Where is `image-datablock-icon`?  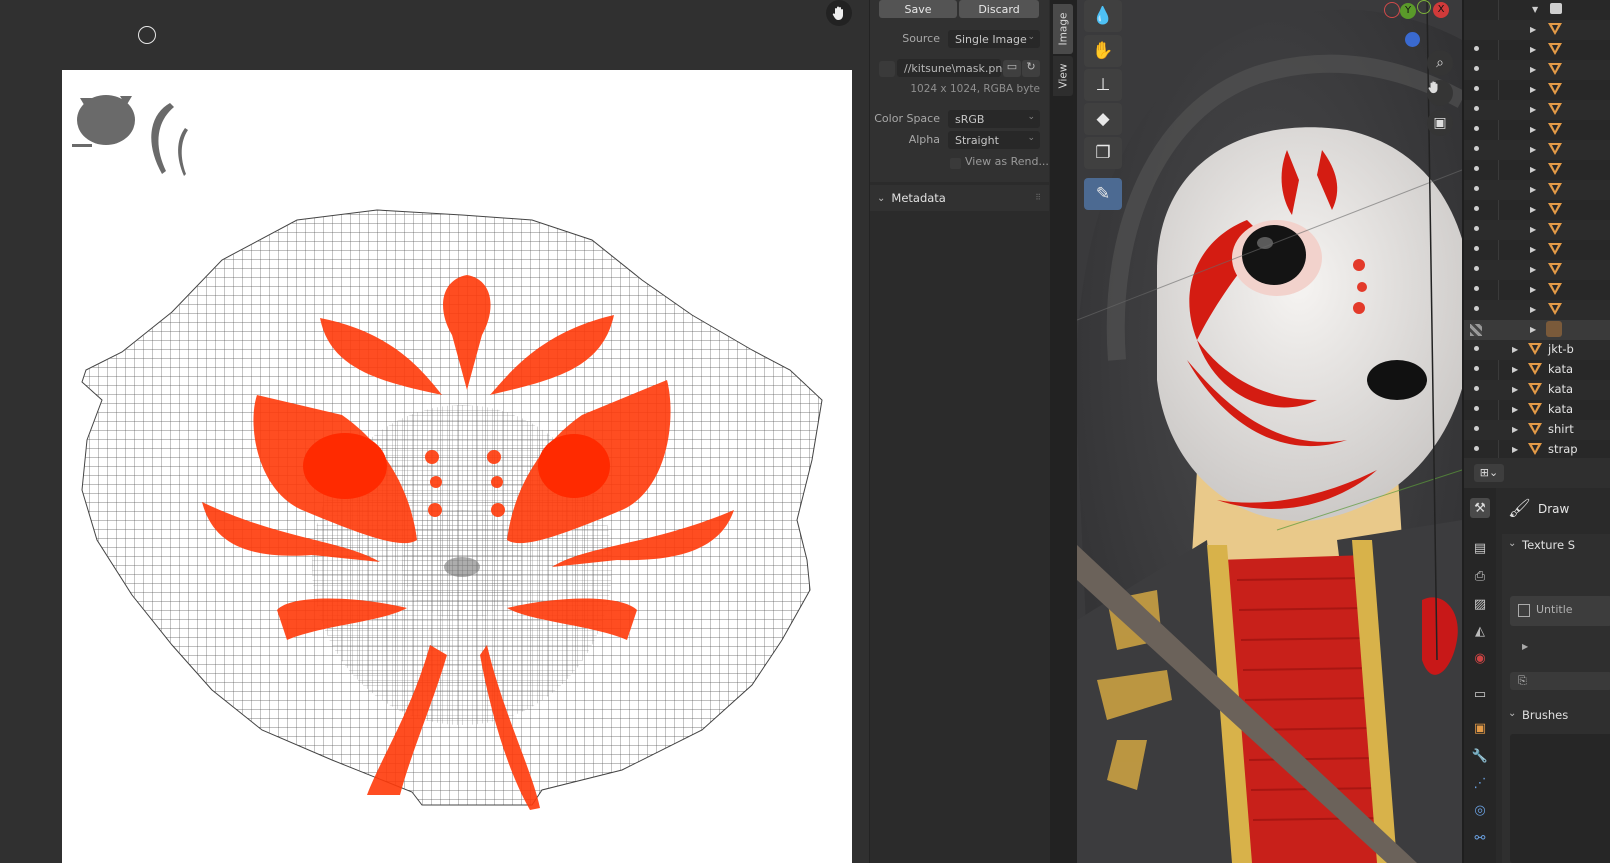
image-datablock-icon is located at coordinates (887, 69).